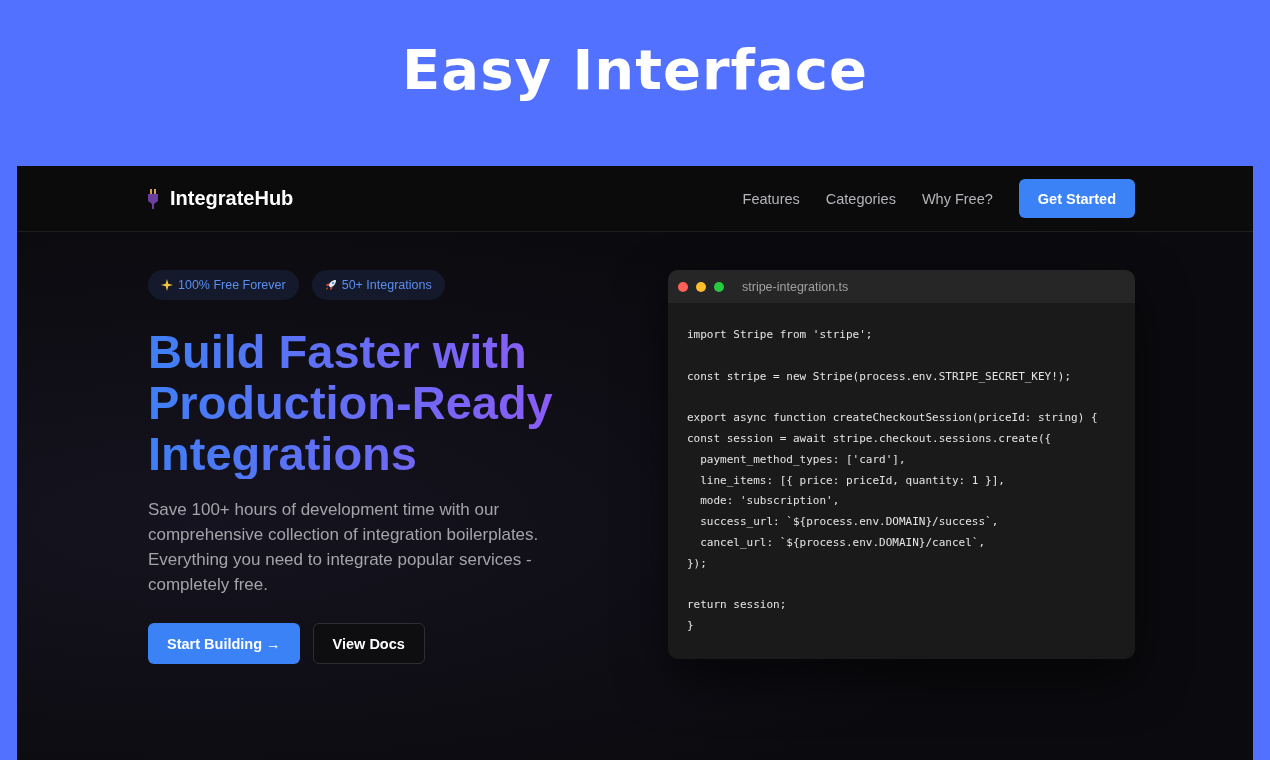 The image size is (1270, 760). I want to click on code-line: const stripe = new Stripe(process.env.STRIPE_SECRET_KEY!);, so click(880, 376).